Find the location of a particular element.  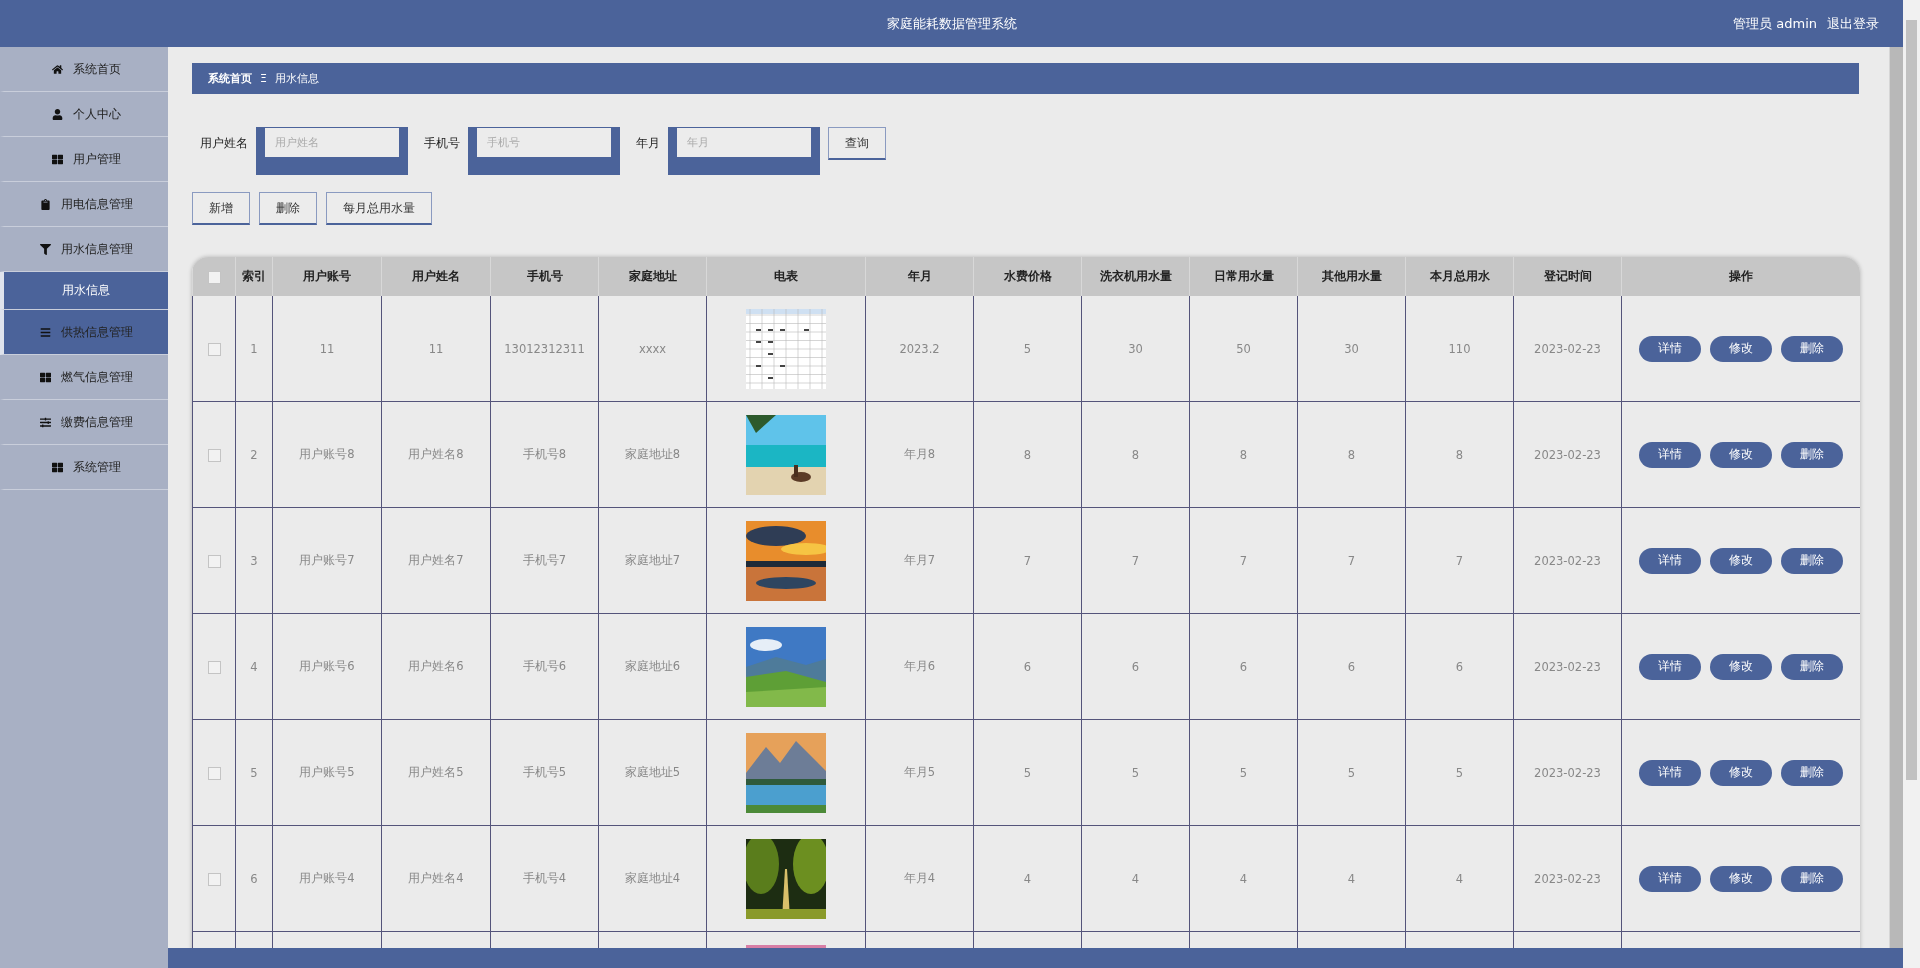

column-header: 日常用水量 is located at coordinates (1243, 276).